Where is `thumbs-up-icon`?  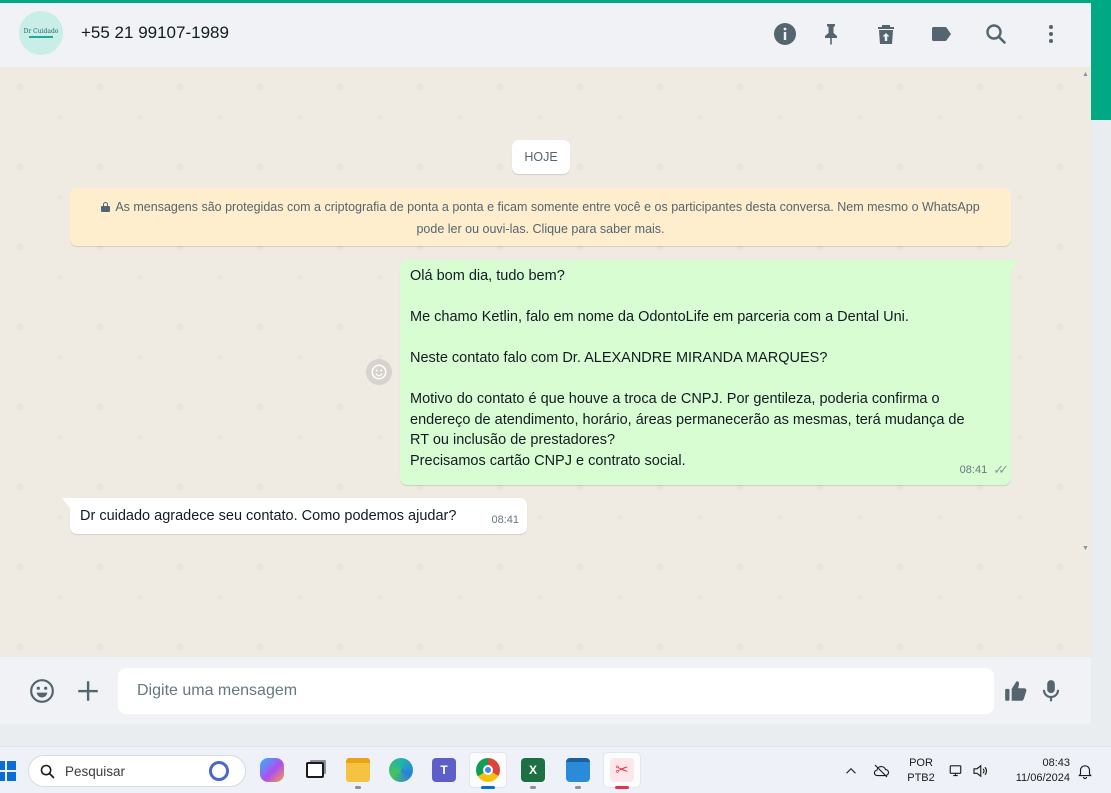
thumbs-up-icon is located at coordinates (1016, 691).